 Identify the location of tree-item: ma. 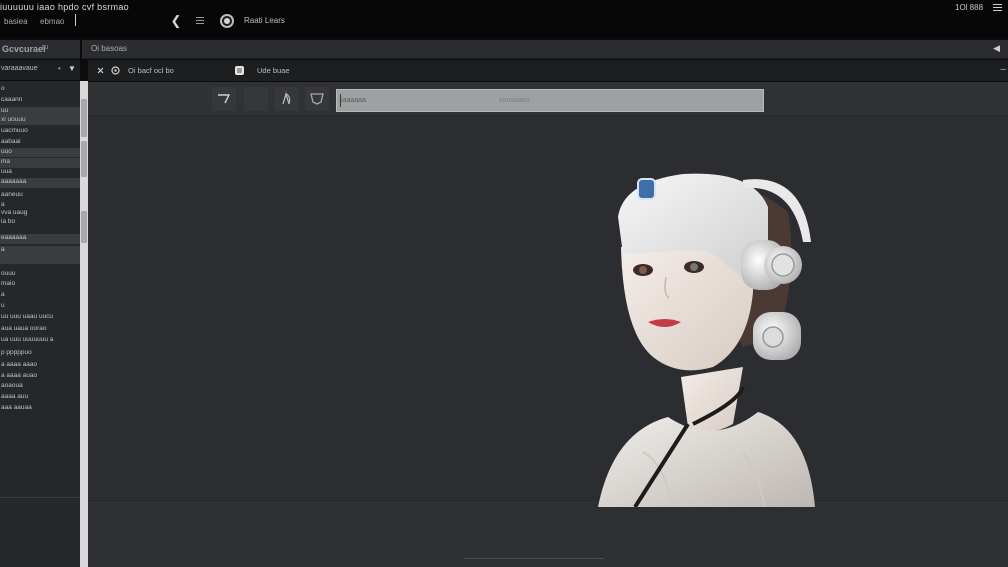
(40, 163).